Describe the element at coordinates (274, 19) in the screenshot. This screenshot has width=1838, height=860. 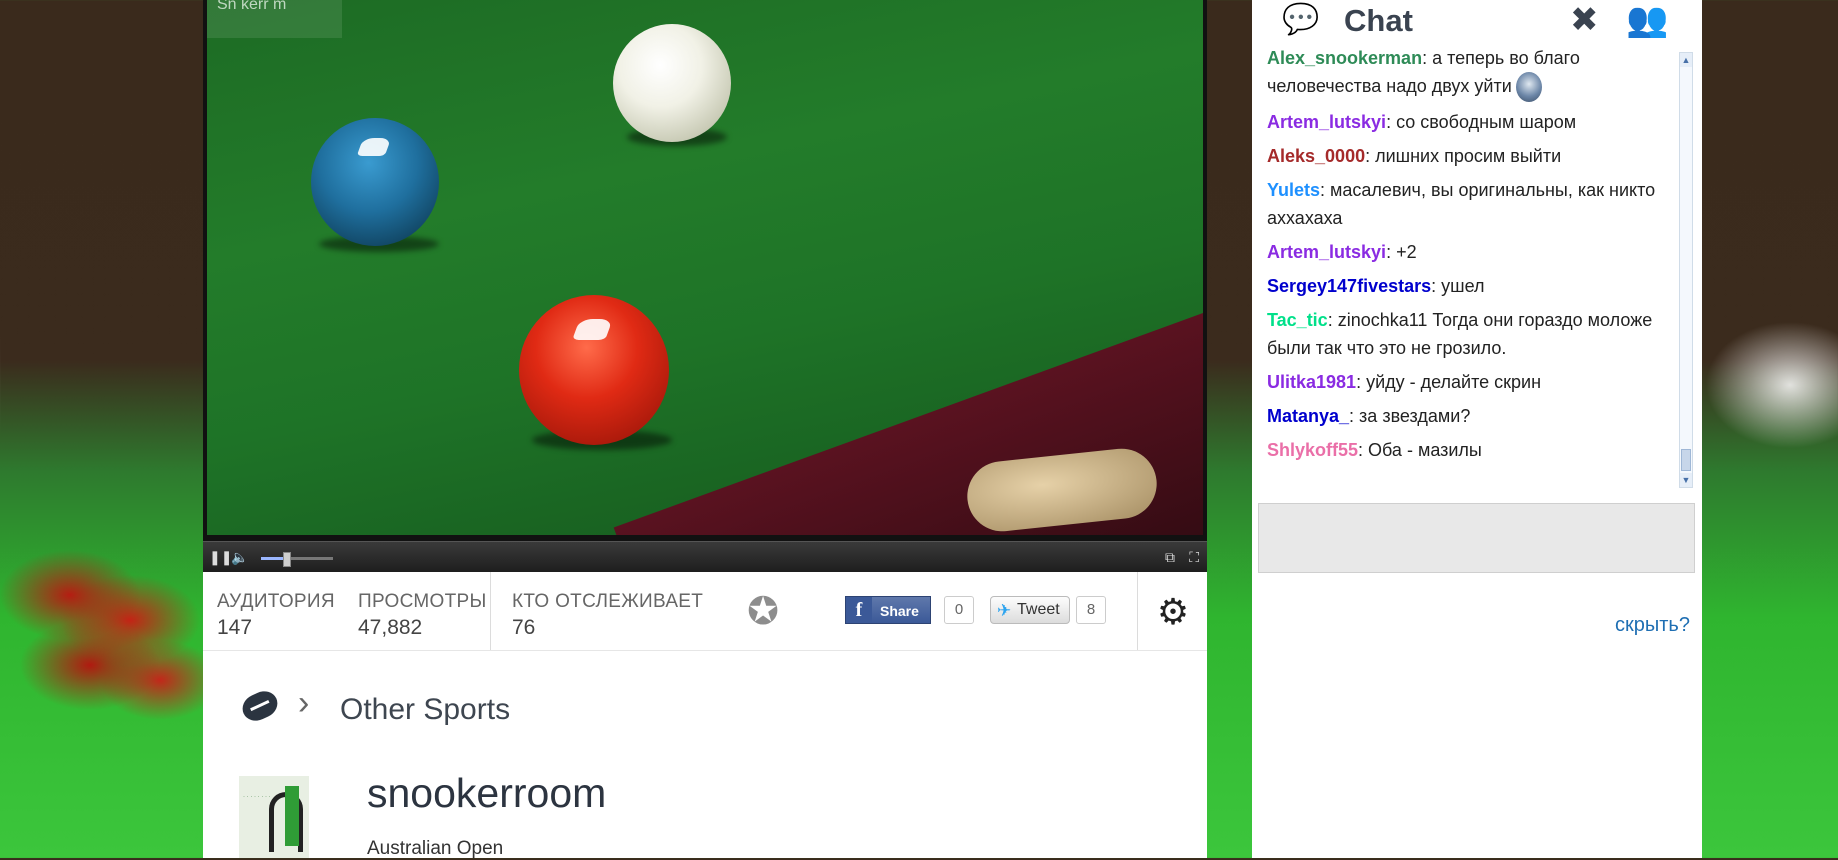
I see `channel-watermark: Sn kerr m` at that location.